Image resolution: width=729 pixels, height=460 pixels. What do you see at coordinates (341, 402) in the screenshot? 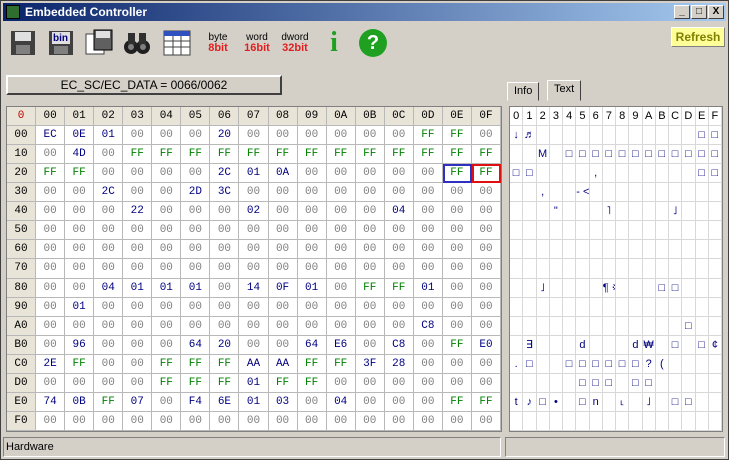
I see `hex-cell: 04` at bounding box center [341, 402].